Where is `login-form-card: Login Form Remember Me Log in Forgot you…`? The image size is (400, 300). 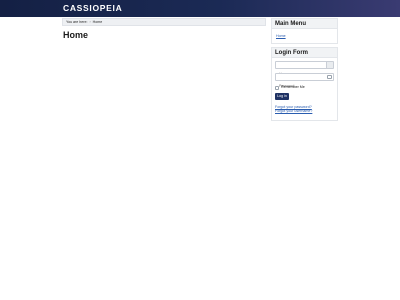 login-form-card: Login Form Remember Me Log in Forgot you… is located at coordinates (304, 84).